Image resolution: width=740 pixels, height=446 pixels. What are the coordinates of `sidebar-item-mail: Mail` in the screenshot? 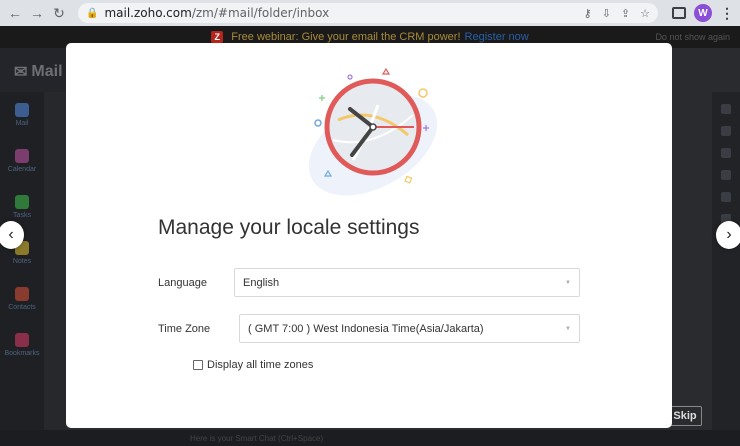 It's located at (22, 115).